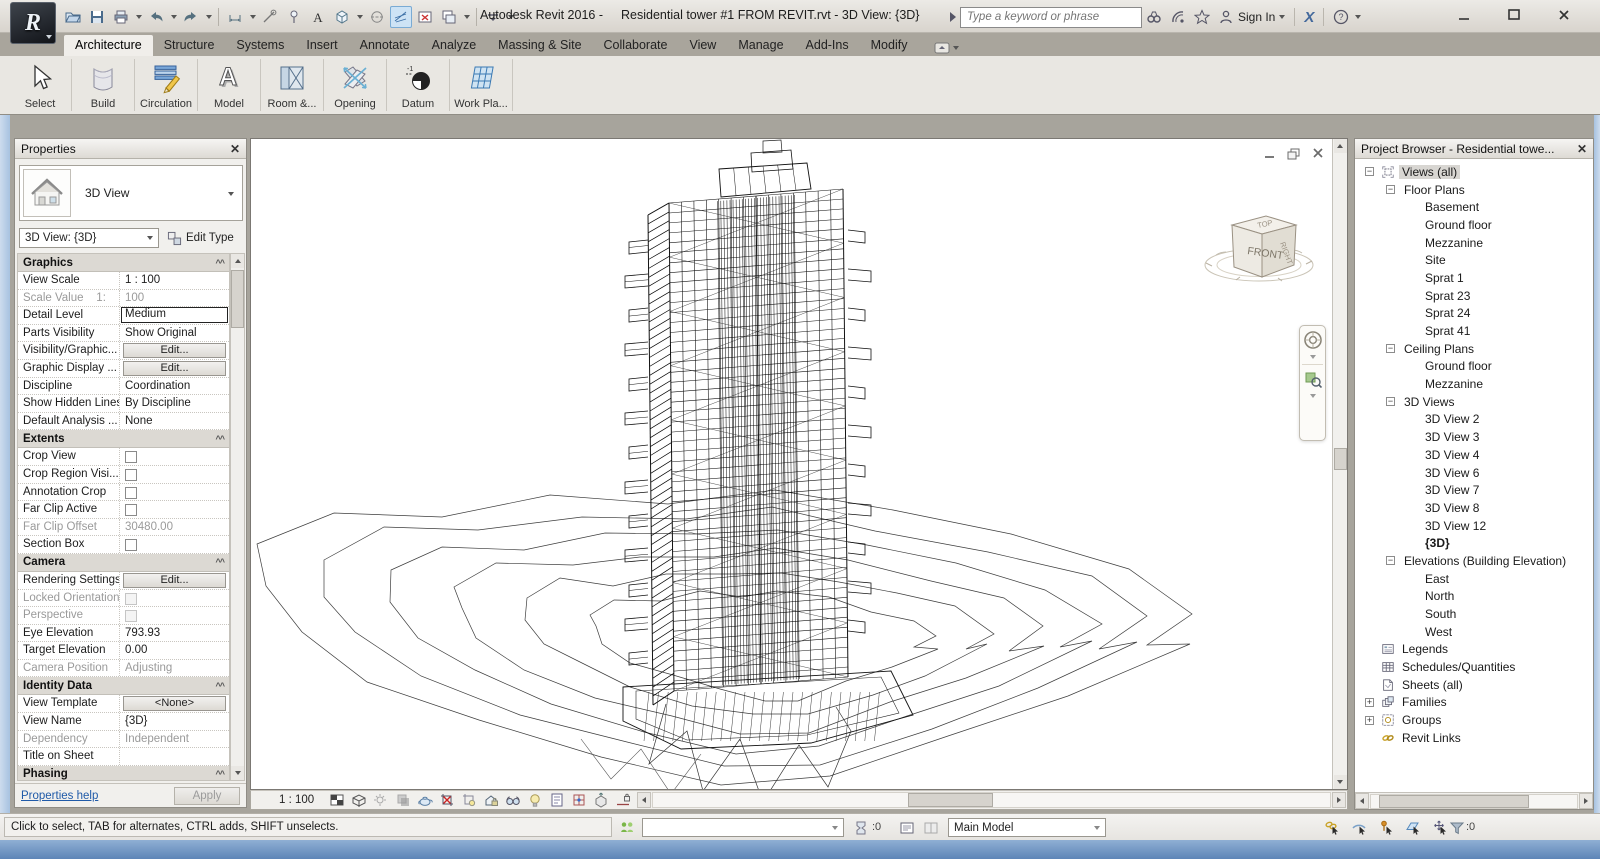  What do you see at coordinates (121, 17) in the screenshot?
I see `print-icon` at bounding box center [121, 17].